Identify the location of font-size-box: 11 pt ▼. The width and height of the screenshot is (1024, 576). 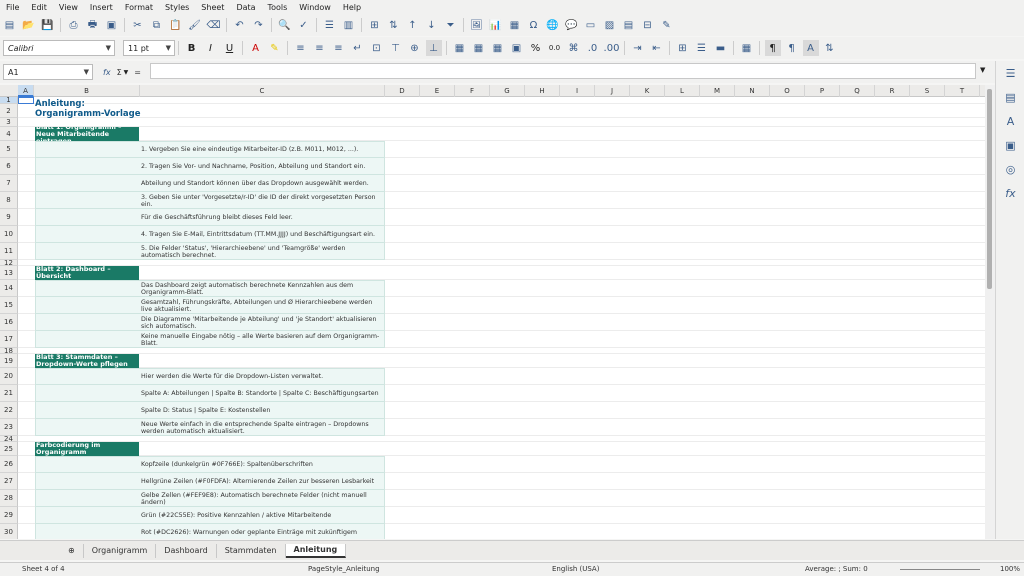
(149, 48).